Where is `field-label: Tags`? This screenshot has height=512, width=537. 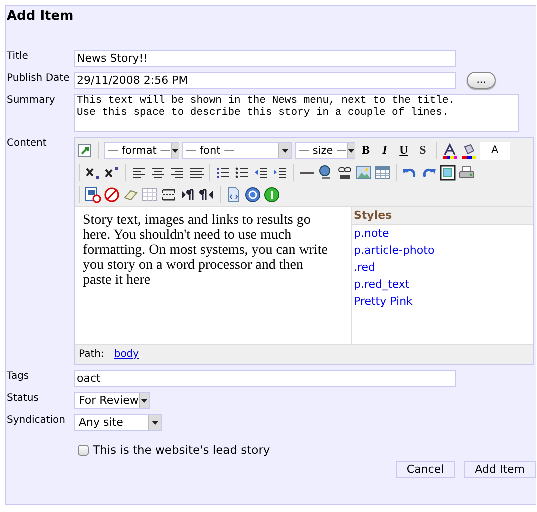
field-label: Tags is located at coordinates (18, 376).